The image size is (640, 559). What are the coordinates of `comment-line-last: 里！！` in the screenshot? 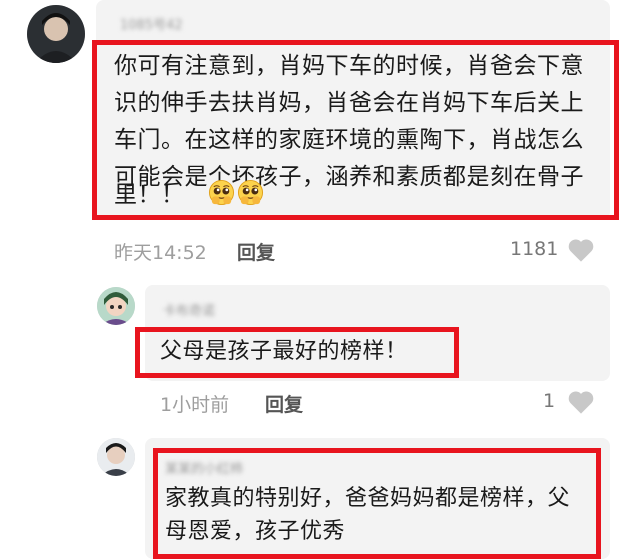 It's located at (190, 195).